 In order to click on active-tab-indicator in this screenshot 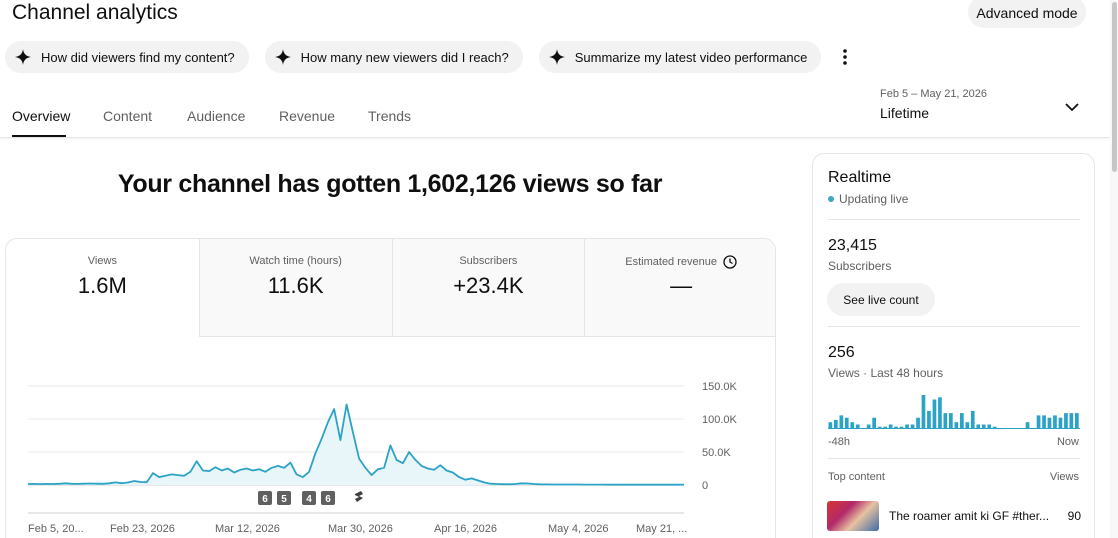, I will do `click(39, 136)`.